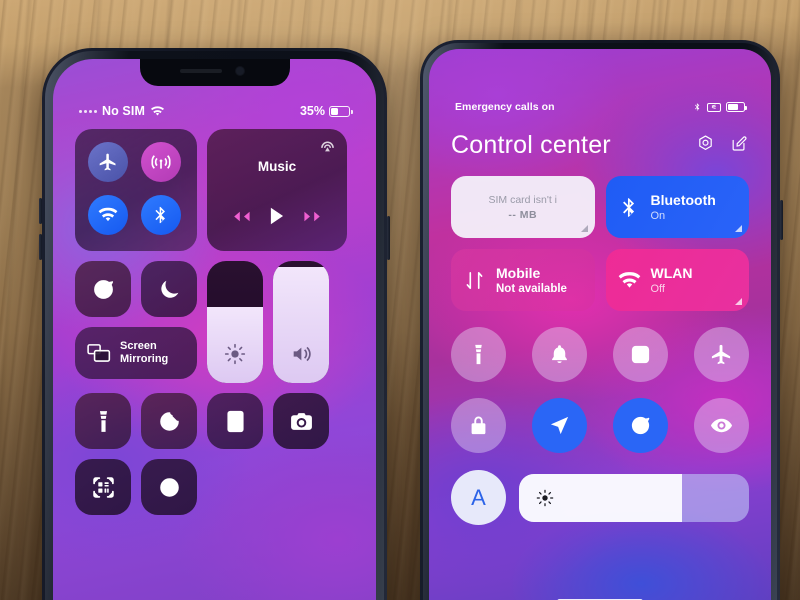 The width and height of the screenshot is (800, 600). I want to click on emergency-calls-label: Emergency calls on, so click(505, 107).